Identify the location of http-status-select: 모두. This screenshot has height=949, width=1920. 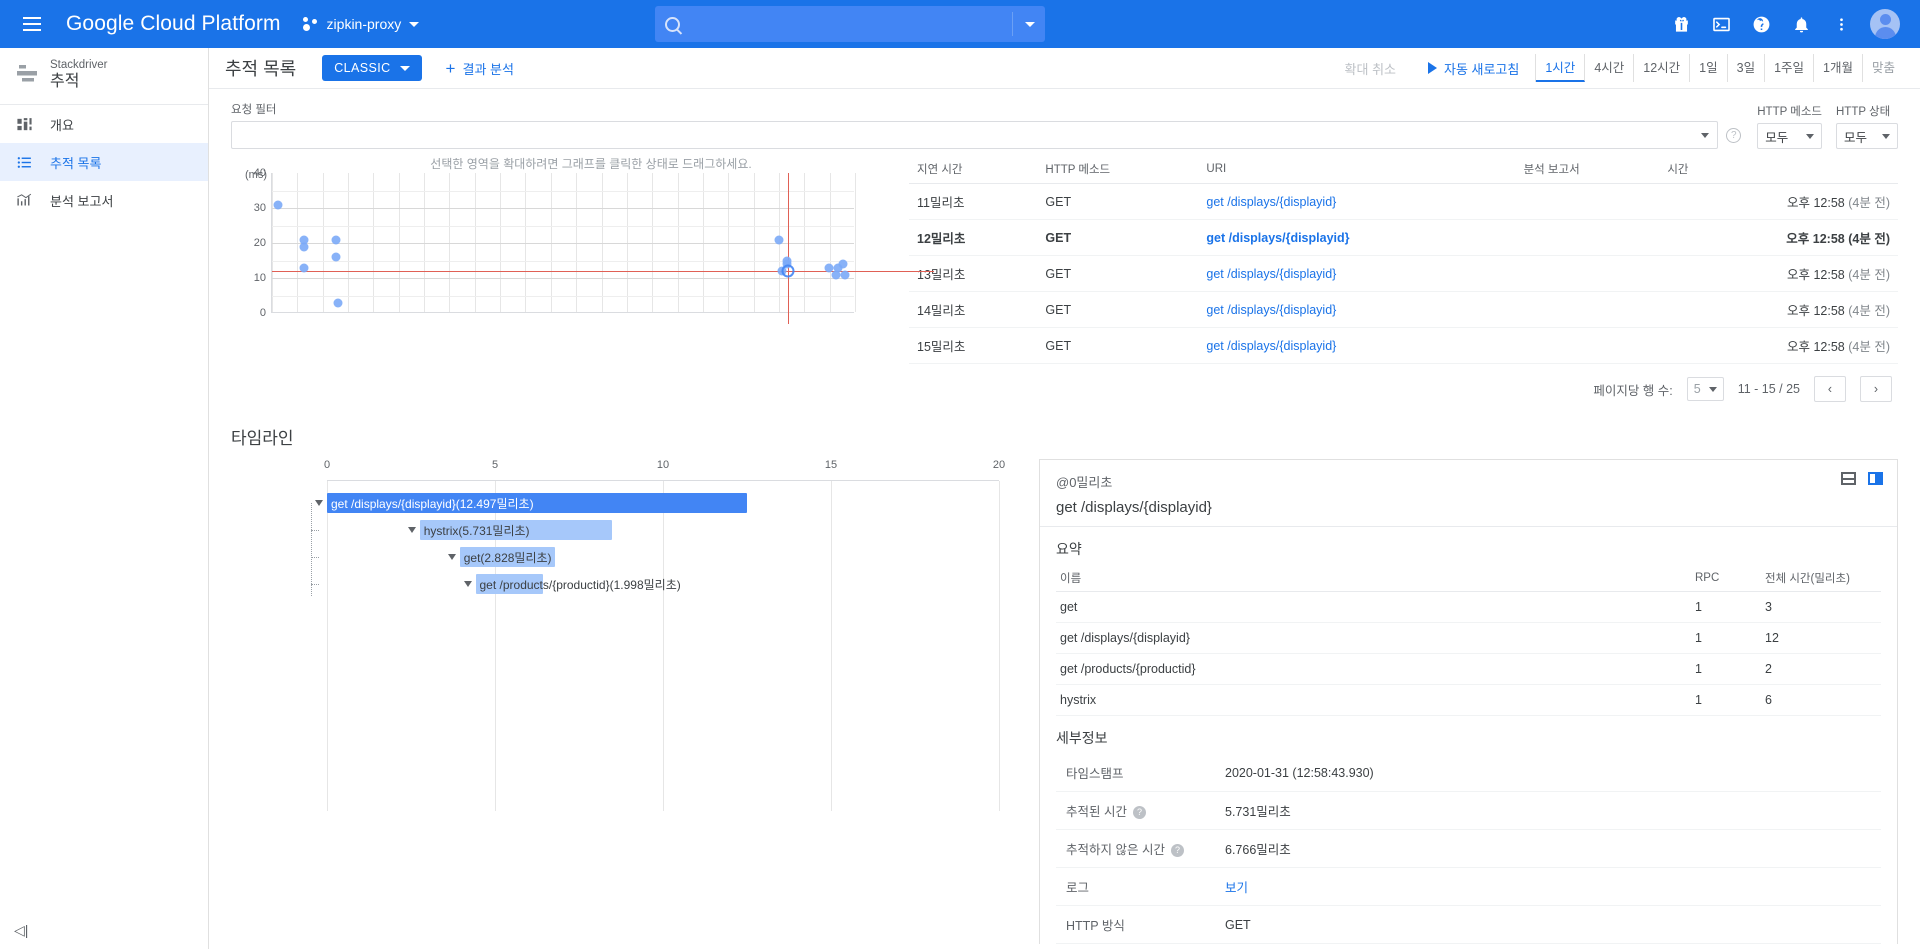
(1867, 136).